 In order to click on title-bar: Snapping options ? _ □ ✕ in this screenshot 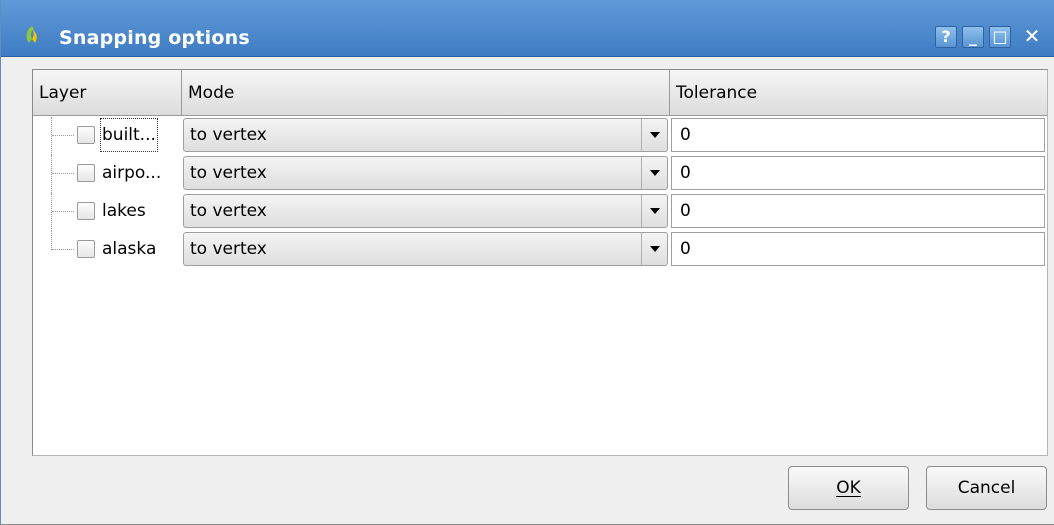, I will do `click(527, 28)`.